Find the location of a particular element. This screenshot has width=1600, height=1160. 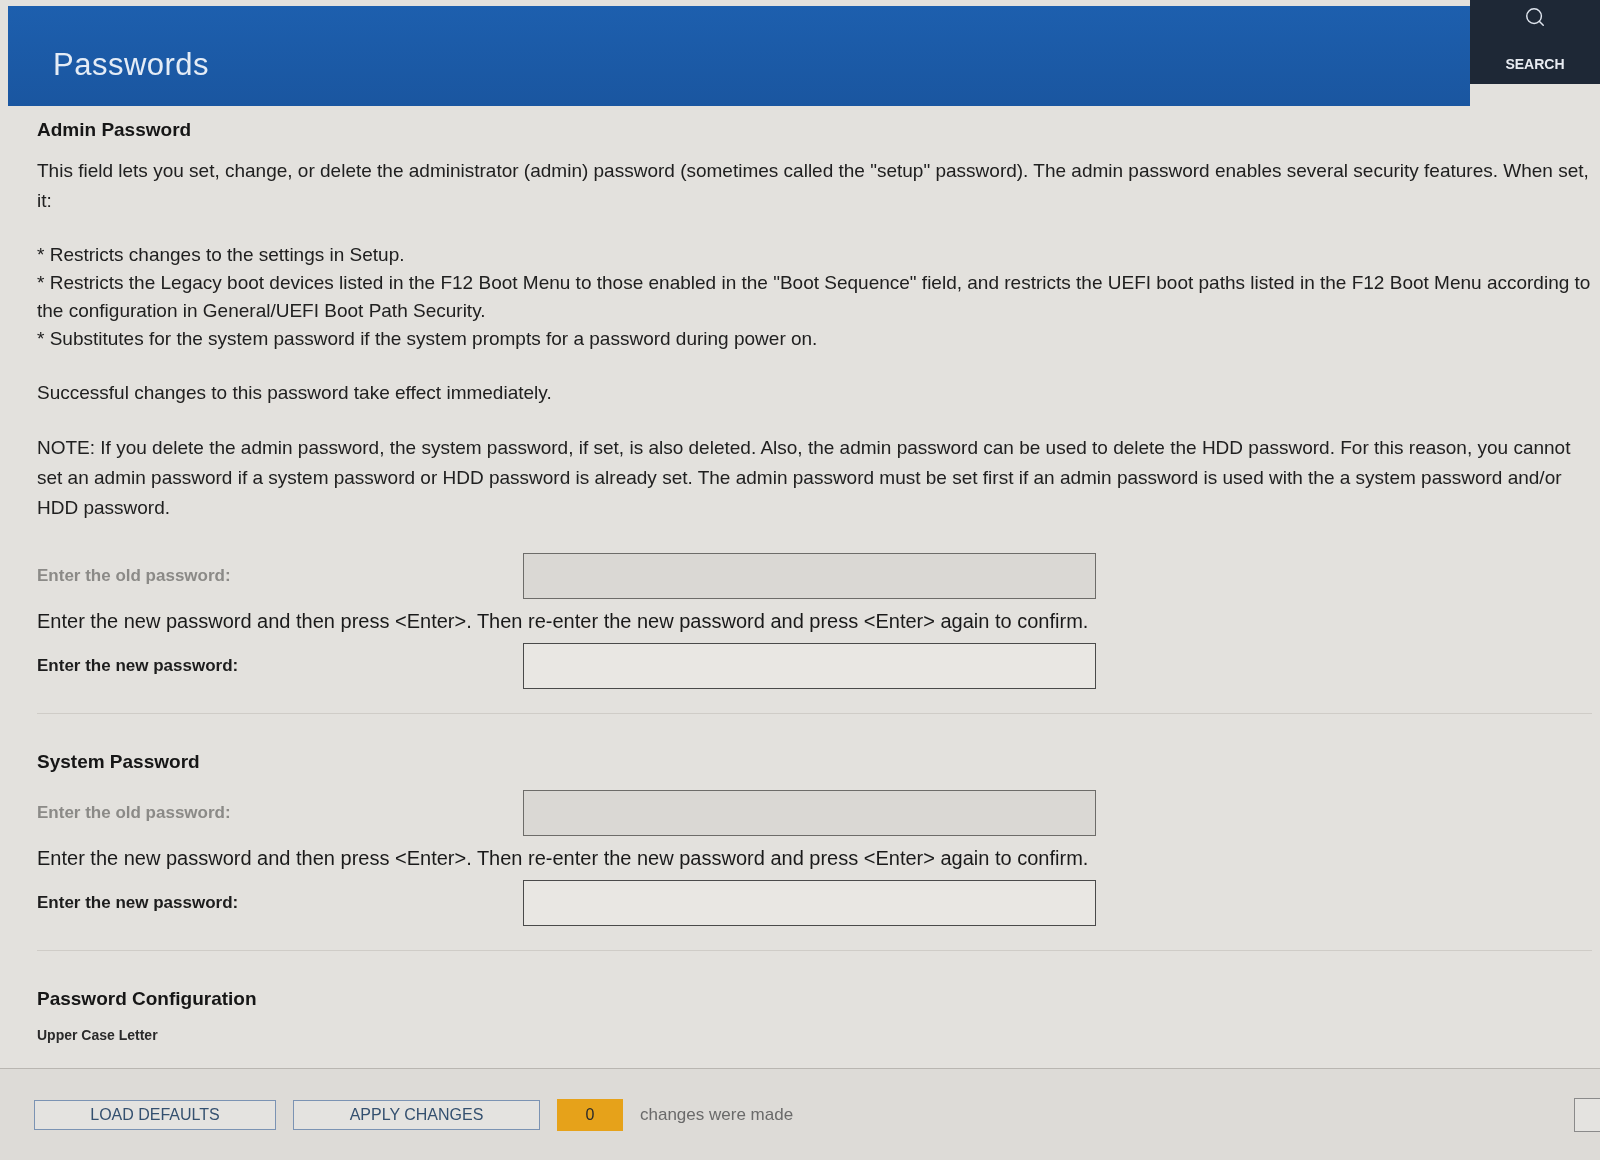

section-heading: Password Configuration is located at coordinates (147, 999).